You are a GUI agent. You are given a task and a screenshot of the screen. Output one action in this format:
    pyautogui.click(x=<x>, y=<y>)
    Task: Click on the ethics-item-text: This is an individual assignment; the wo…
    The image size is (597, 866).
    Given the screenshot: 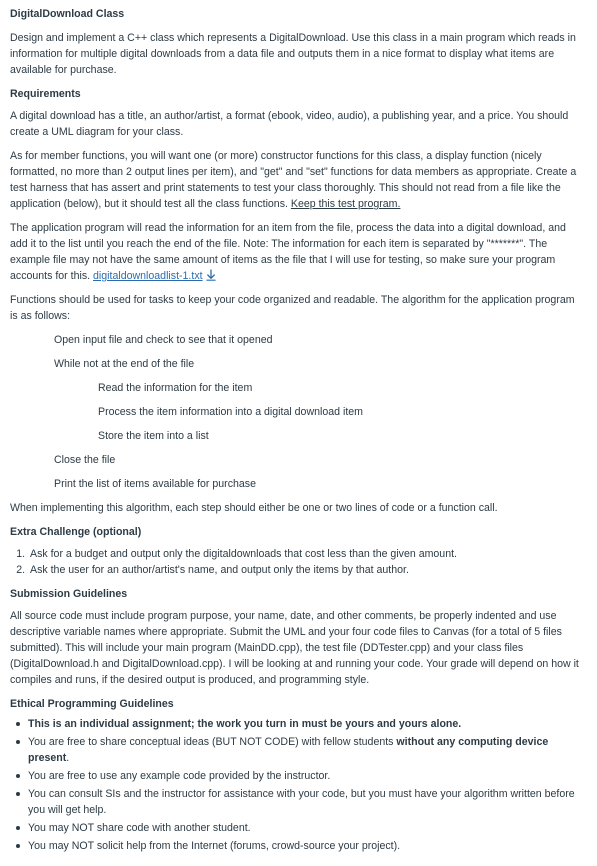 What is the action you would take?
    pyautogui.click(x=245, y=724)
    